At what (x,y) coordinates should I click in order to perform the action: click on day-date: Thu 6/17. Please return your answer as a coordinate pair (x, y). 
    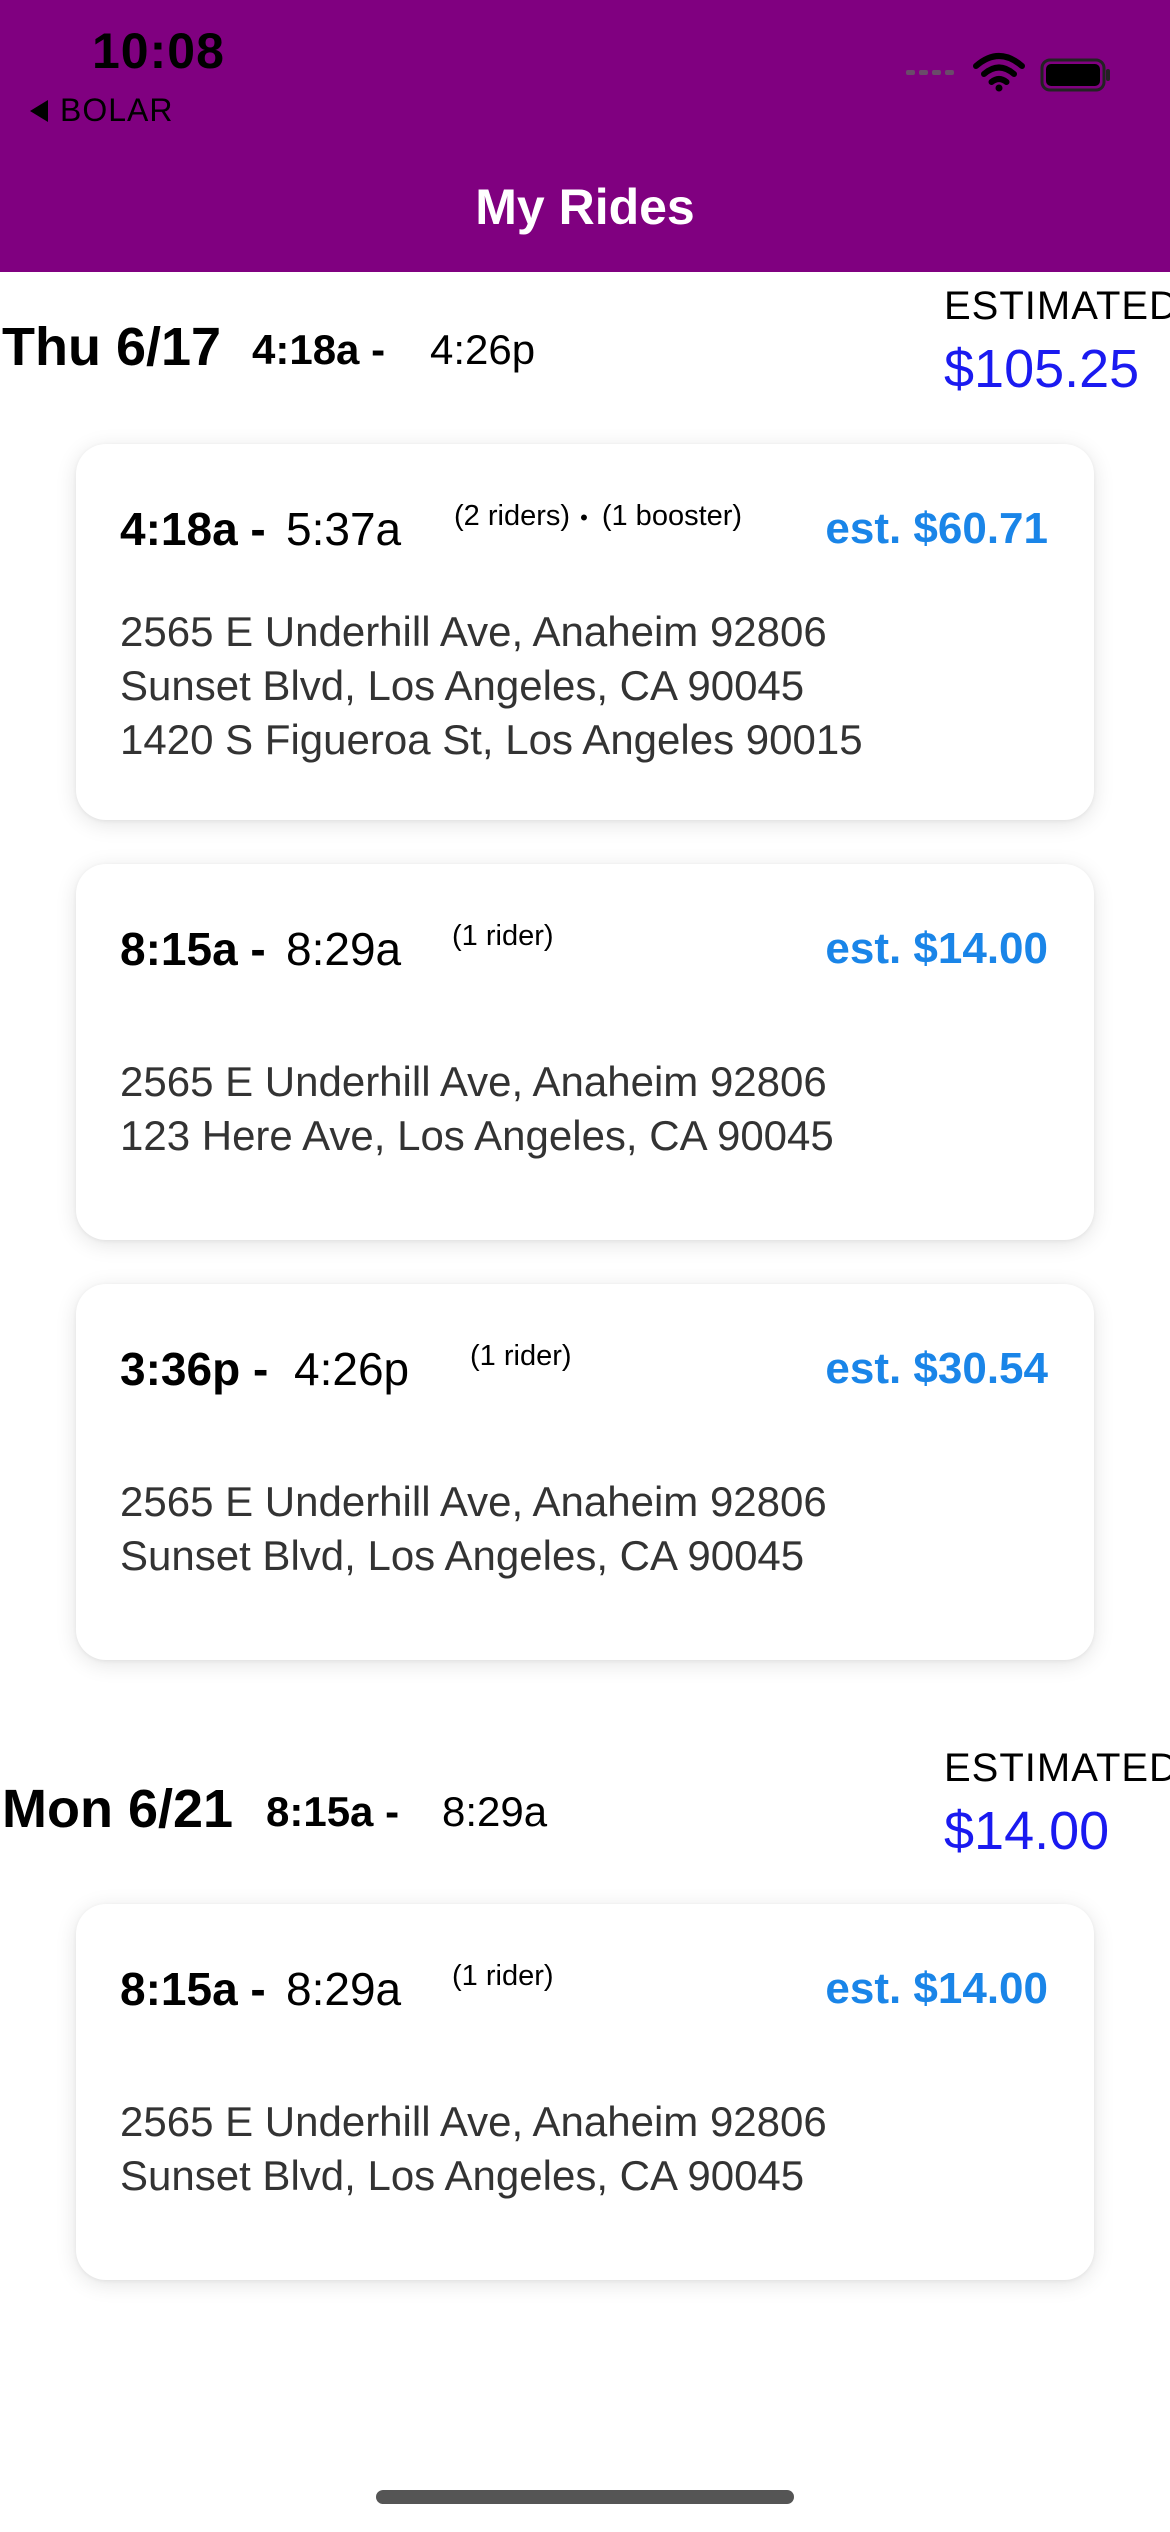
    Looking at the image, I should click on (112, 347).